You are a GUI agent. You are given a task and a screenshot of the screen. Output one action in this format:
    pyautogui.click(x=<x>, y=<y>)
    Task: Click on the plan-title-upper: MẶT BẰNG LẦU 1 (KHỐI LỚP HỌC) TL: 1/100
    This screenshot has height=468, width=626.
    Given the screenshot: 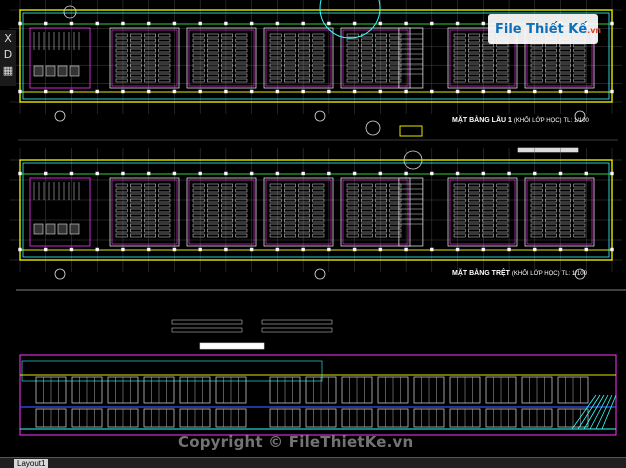 What is the action you would take?
    pyautogui.click(x=520, y=120)
    